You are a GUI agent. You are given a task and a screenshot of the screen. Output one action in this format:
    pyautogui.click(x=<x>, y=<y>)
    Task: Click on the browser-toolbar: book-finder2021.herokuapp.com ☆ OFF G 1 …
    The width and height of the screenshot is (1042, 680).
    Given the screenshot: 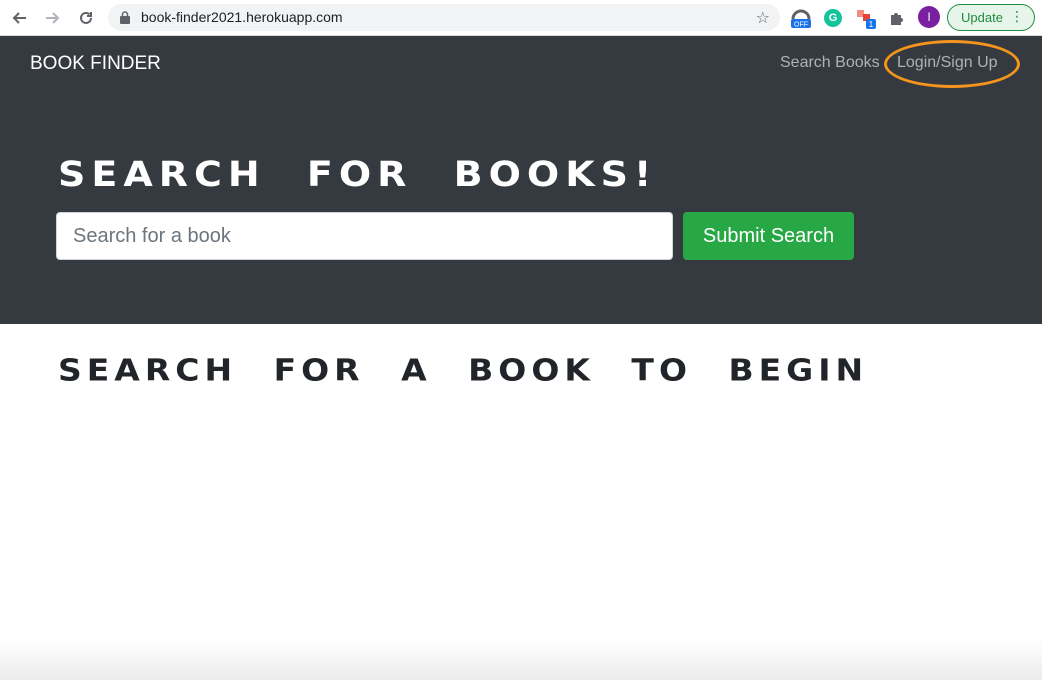 What is the action you would take?
    pyautogui.click(x=521, y=18)
    